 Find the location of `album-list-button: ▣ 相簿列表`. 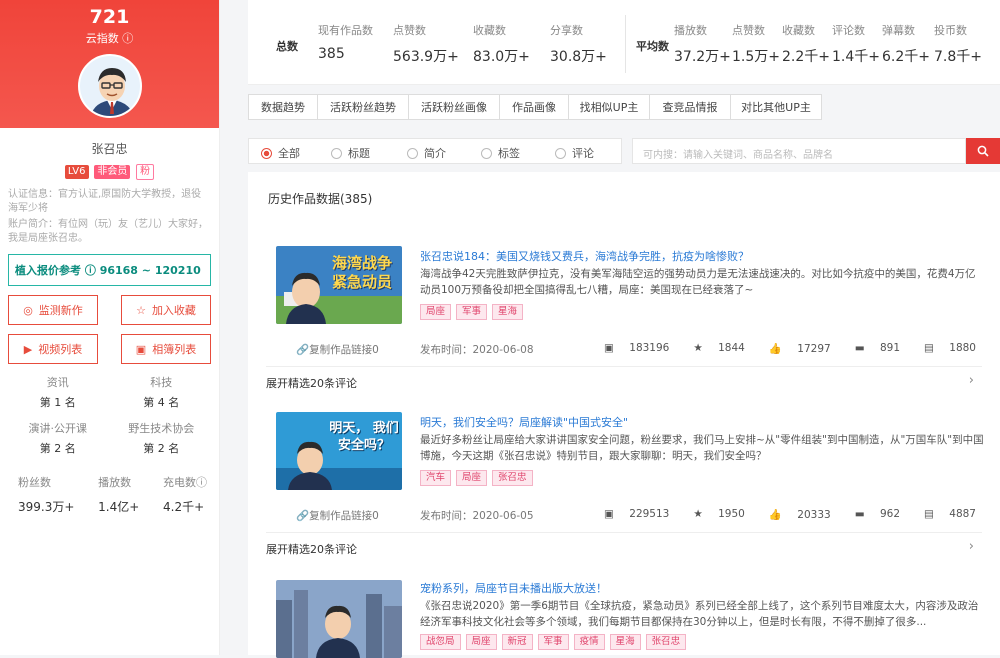

album-list-button: ▣ 相簿列表 is located at coordinates (166, 349).